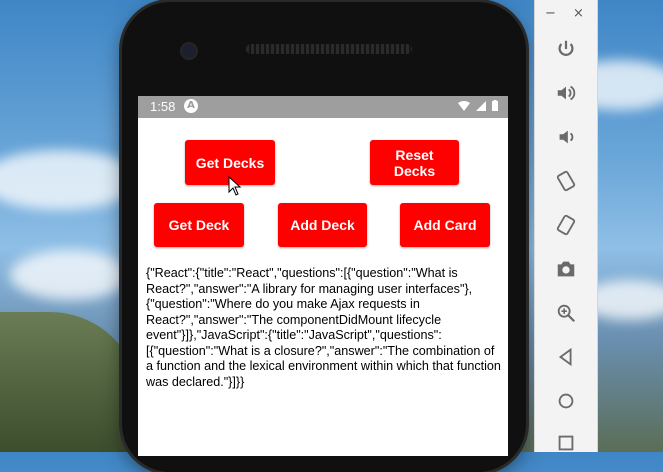 This screenshot has width=663, height=472. What do you see at coordinates (445, 225) in the screenshot?
I see `add-card-button: Add Card` at bounding box center [445, 225].